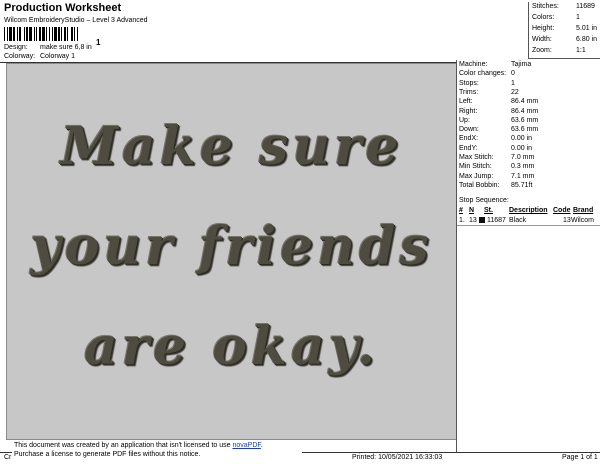 This screenshot has height=464, width=600. Describe the element at coordinates (475, 167) in the screenshot. I see `machine-info-label: Min Stitch:` at that location.